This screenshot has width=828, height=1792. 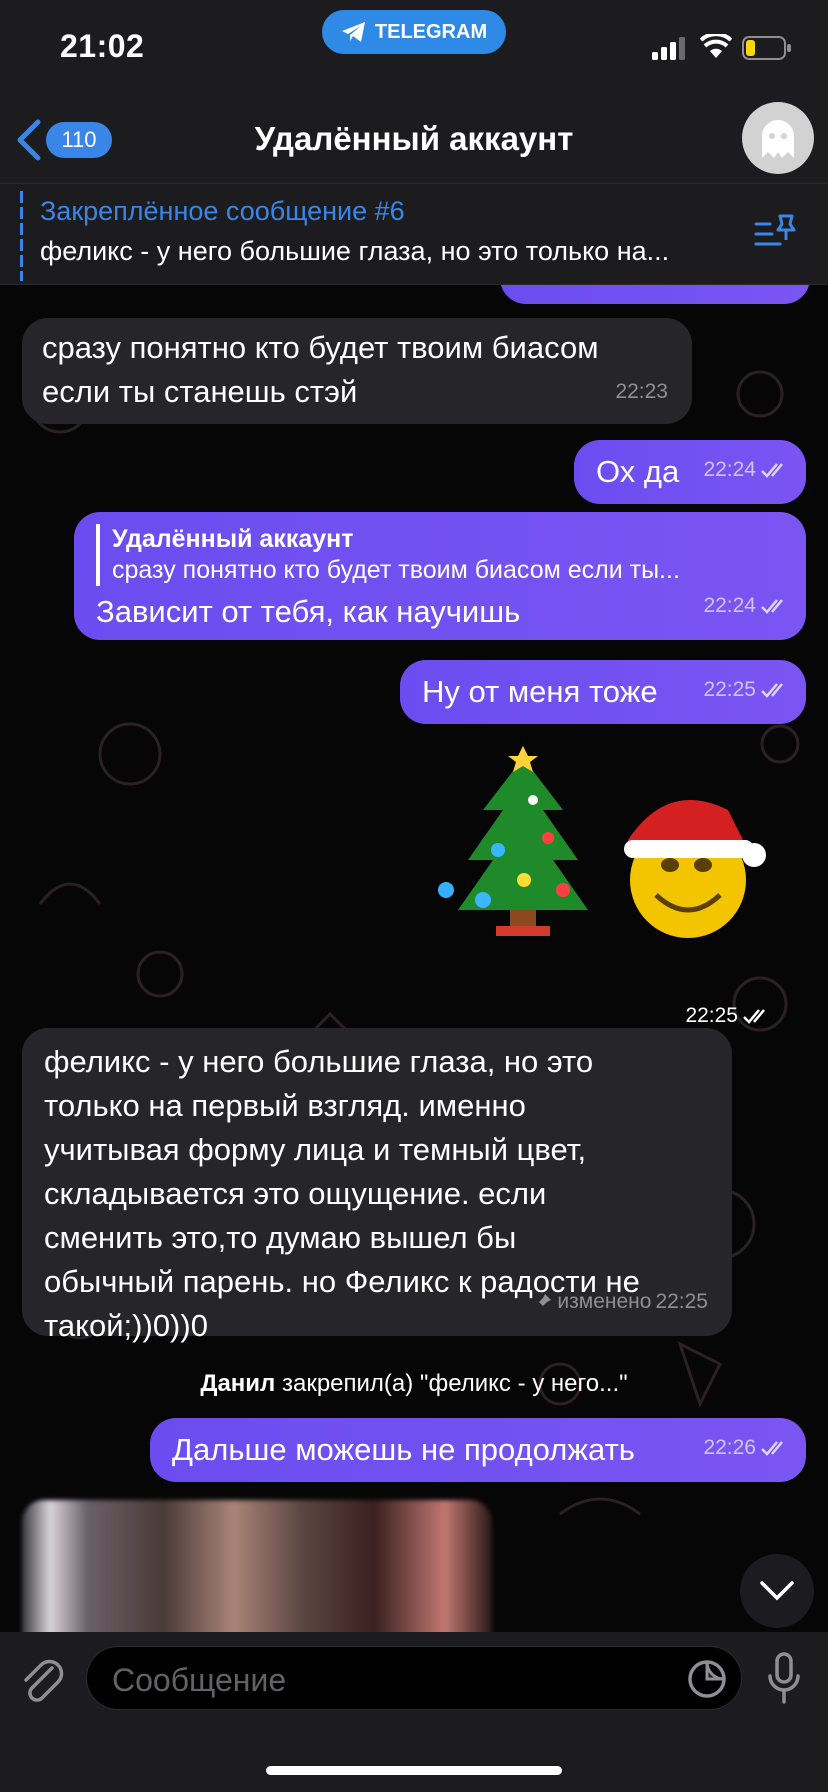 What do you see at coordinates (729, 1447) in the screenshot?
I see `time-label: 22:26` at bounding box center [729, 1447].